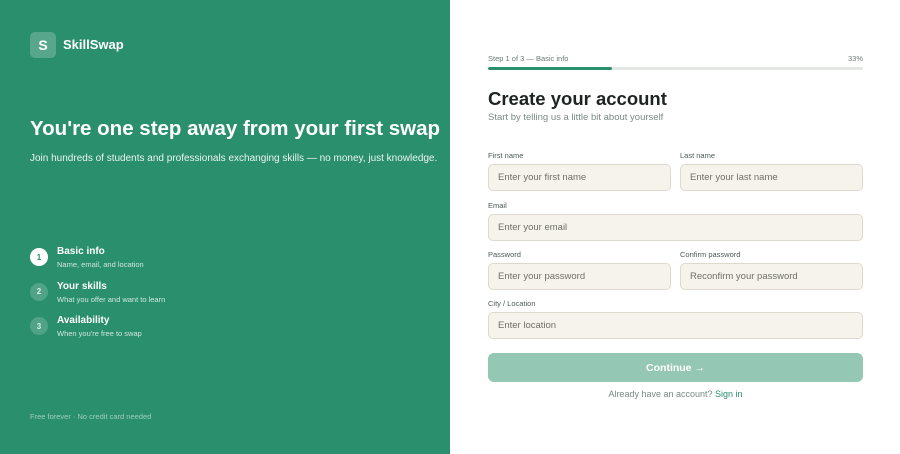 The height and width of the screenshot is (454, 900). What do you see at coordinates (579, 276) in the screenshot?
I see `password-input` at bounding box center [579, 276].